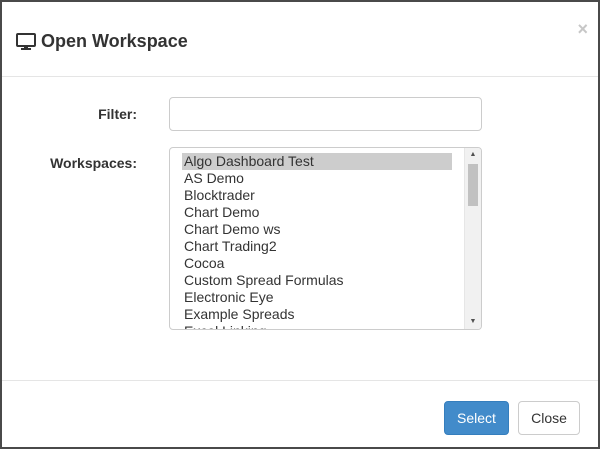 The width and height of the screenshot is (600, 449). I want to click on workspace-option: Algo Dashboard Test, so click(317, 161).